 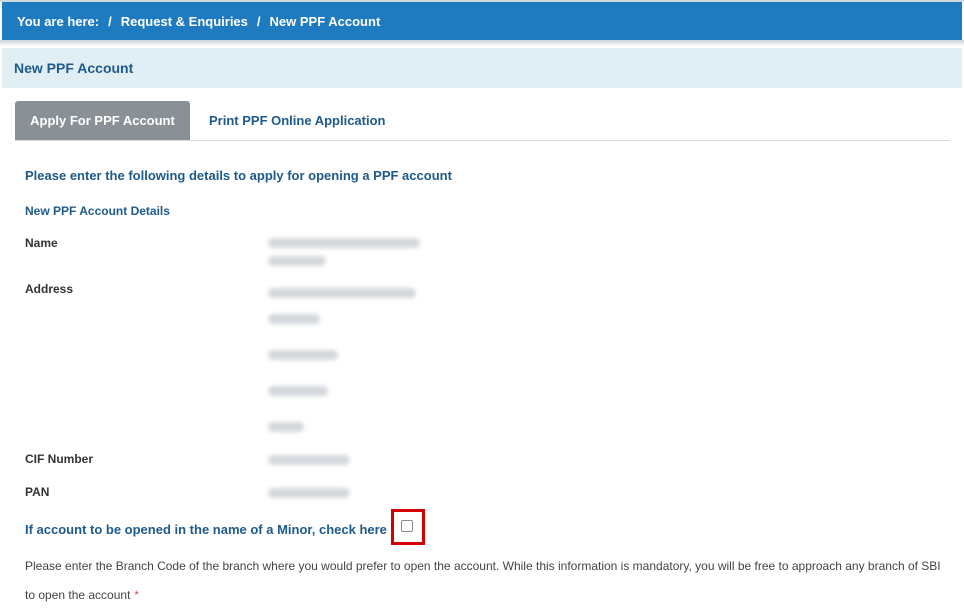 What do you see at coordinates (37, 492) in the screenshot?
I see `pan-label: PAN` at bounding box center [37, 492].